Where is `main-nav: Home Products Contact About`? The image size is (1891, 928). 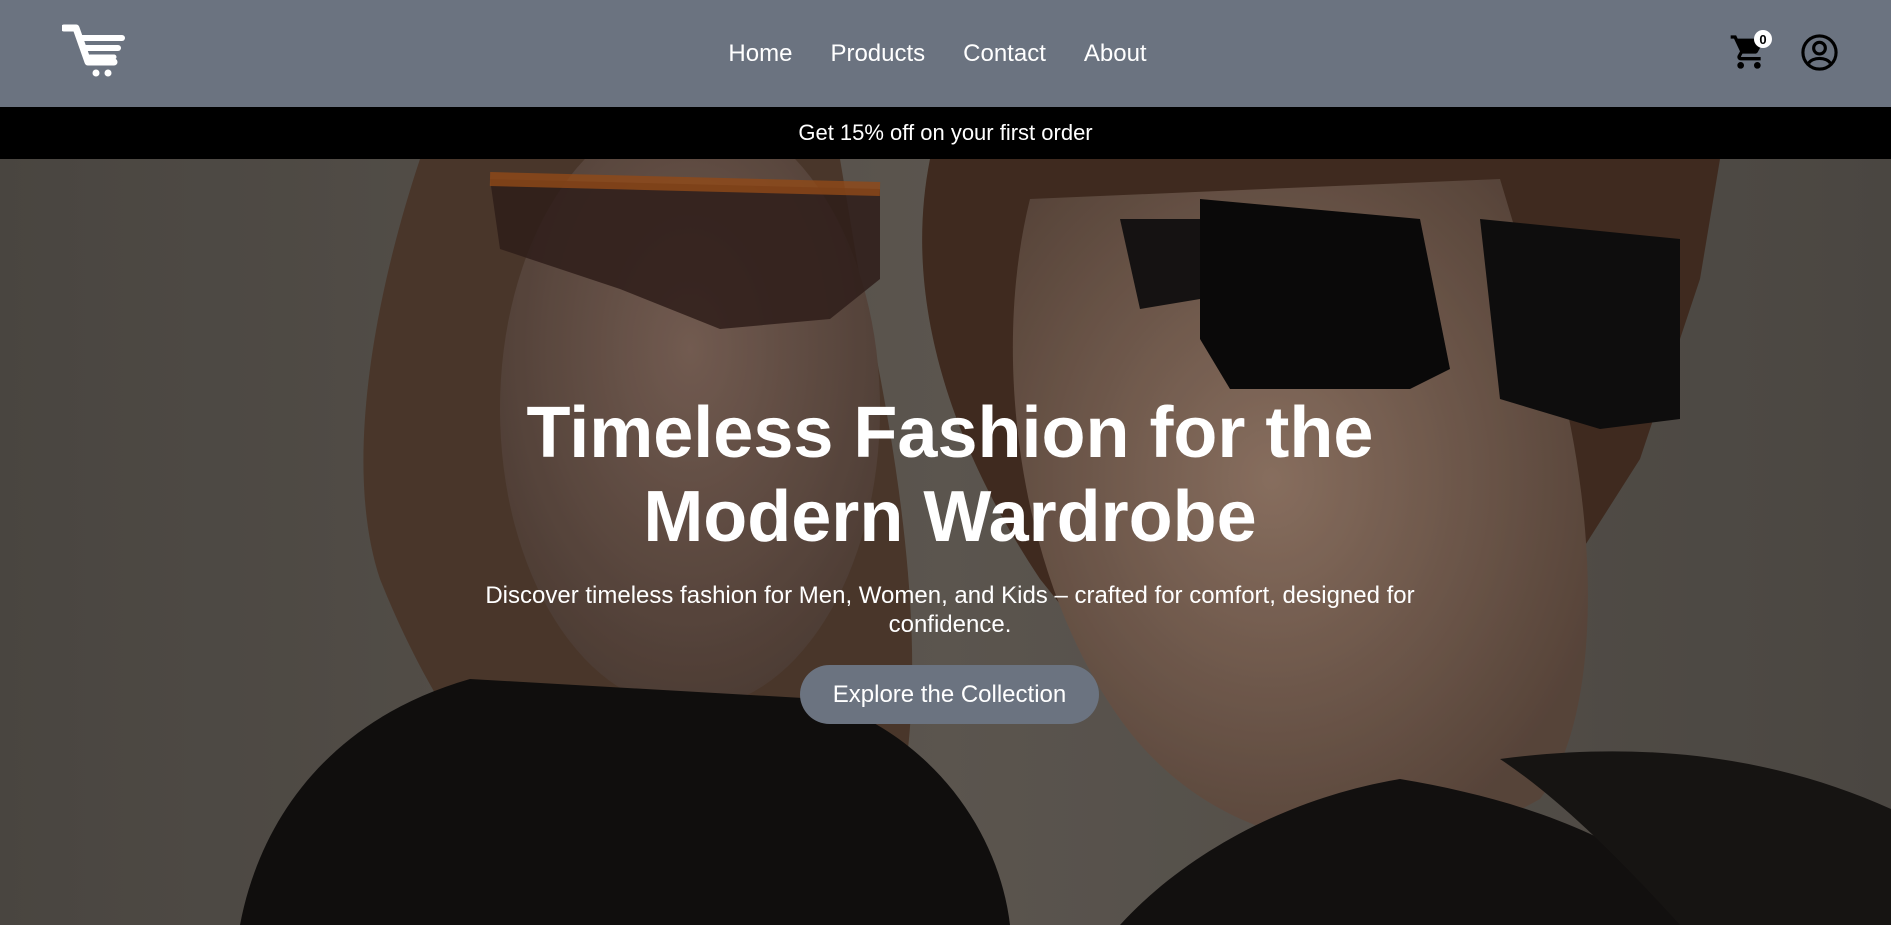
main-nav: Home Products Contact About is located at coordinates (945, 53).